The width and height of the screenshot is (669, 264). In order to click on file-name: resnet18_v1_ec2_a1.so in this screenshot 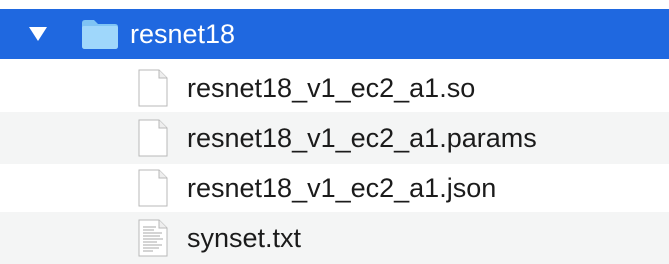, I will do `click(331, 88)`.